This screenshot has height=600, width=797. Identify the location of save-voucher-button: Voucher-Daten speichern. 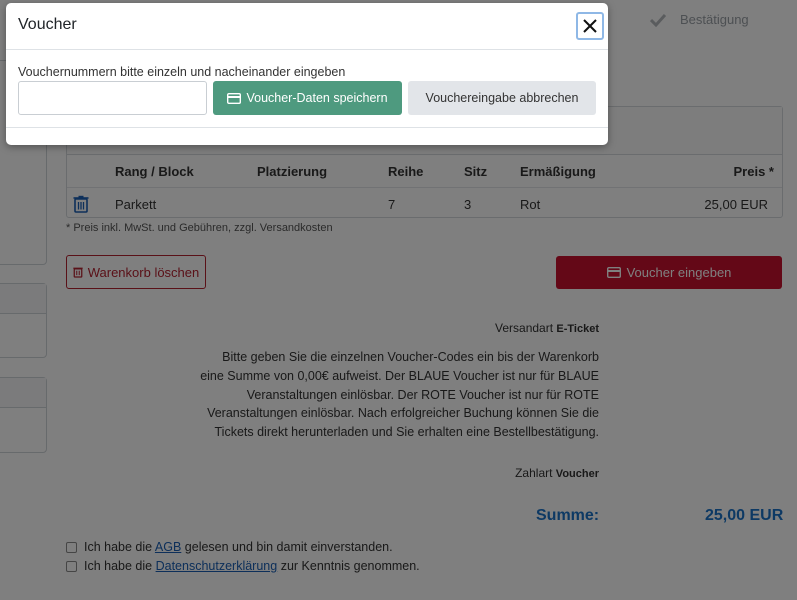
(307, 98).